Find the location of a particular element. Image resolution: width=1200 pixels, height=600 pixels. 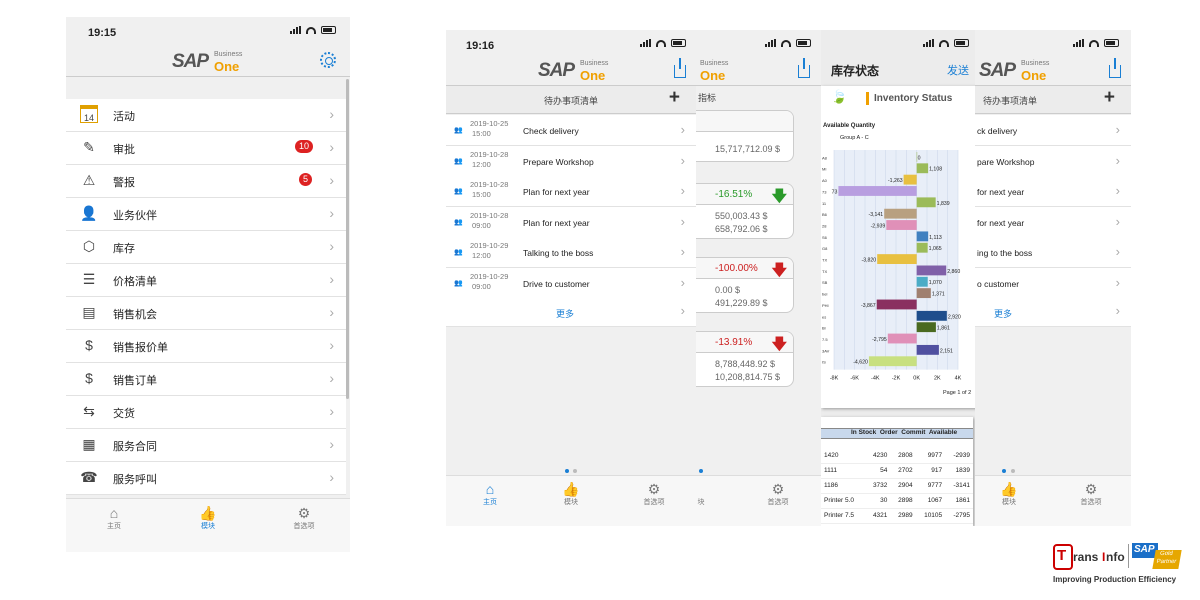

kpi-value-previous: 658,792.06 $ is located at coordinates (741, 229).